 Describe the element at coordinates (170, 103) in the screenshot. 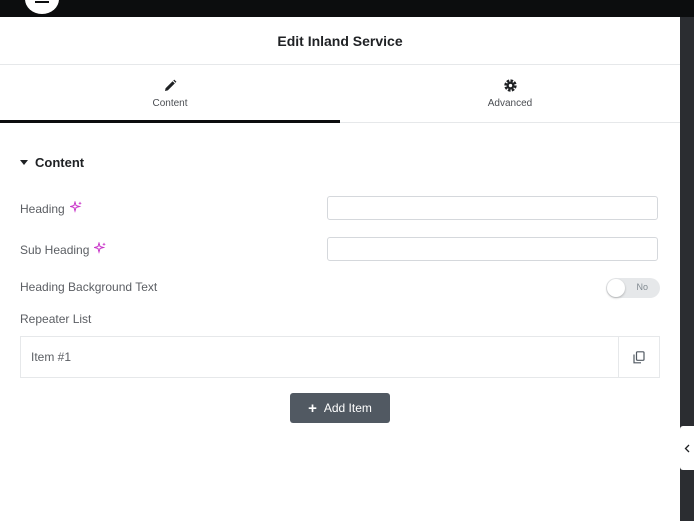

I see `tab-content-label: Content` at that location.